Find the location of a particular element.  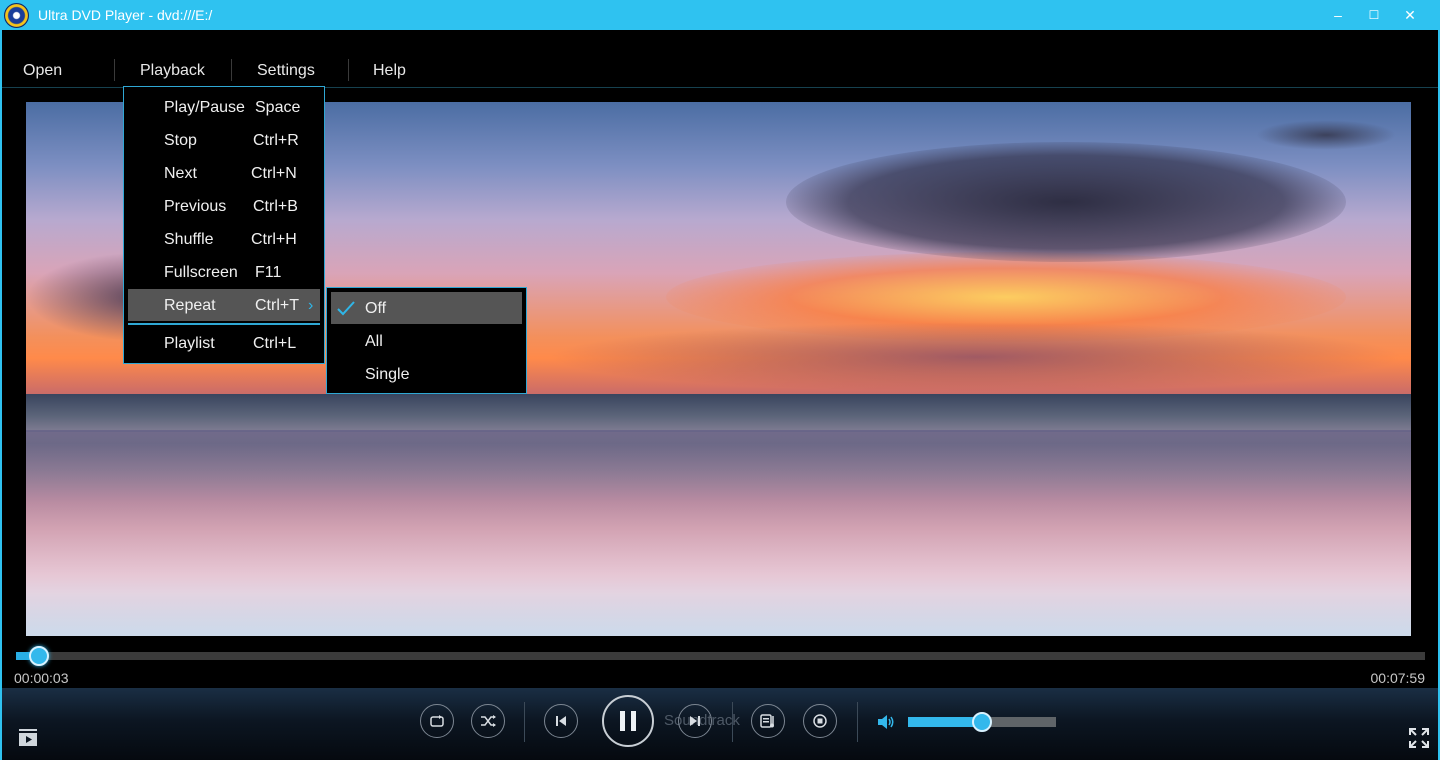

volume-handle is located at coordinates (982, 722).